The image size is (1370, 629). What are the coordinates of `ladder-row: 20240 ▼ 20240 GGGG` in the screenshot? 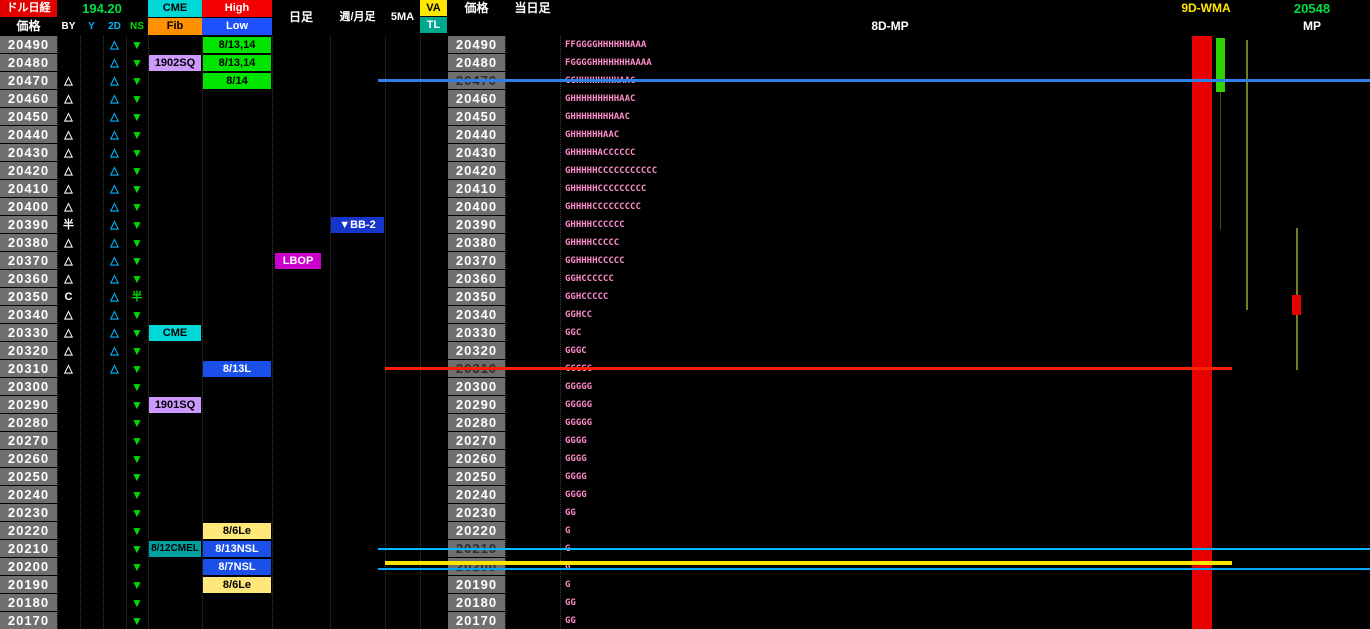 It's located at (685, 495).